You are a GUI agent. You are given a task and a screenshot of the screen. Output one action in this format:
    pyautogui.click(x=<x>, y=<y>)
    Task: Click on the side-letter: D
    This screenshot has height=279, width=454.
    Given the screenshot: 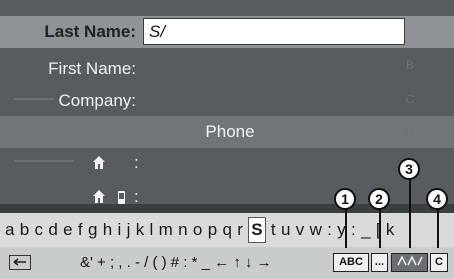 What is the action you would take?
    pyautogui.click(x=410, y=131)
    